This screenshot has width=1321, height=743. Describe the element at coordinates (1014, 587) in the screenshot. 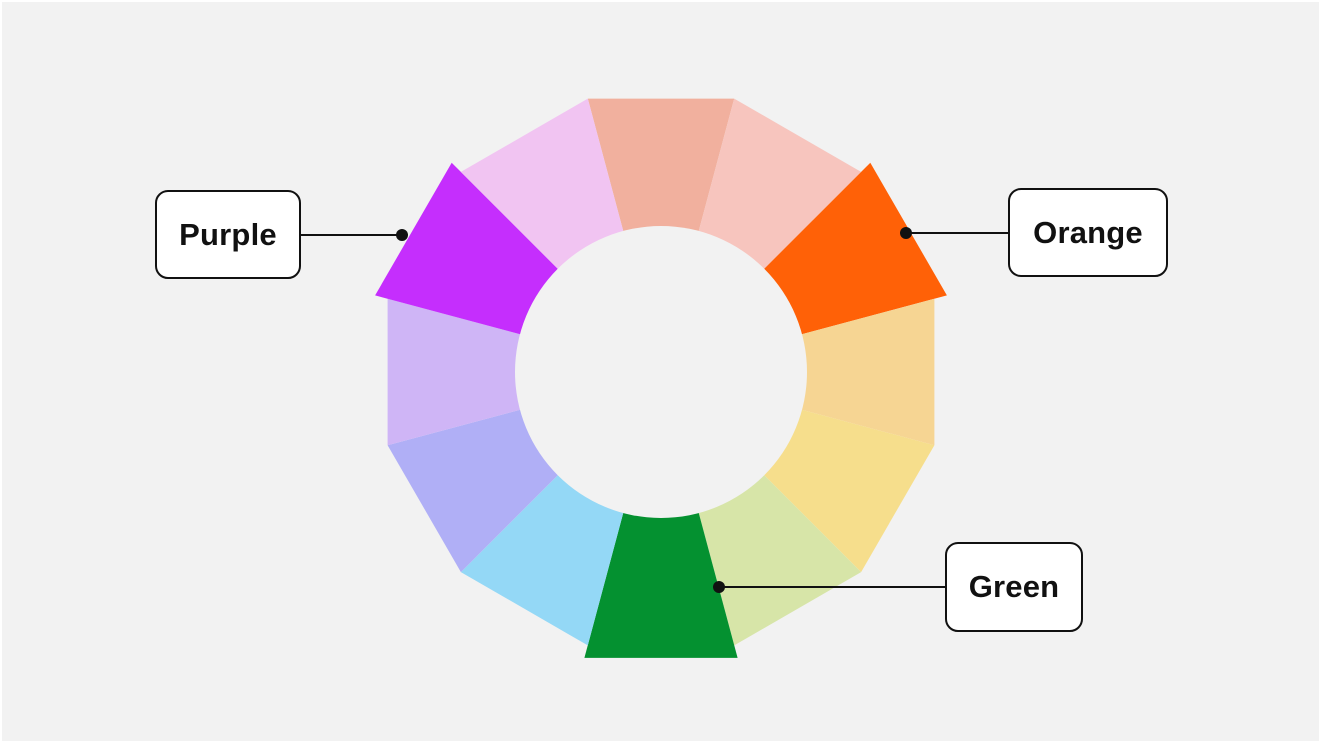

I see `label-green: Green` at that location.